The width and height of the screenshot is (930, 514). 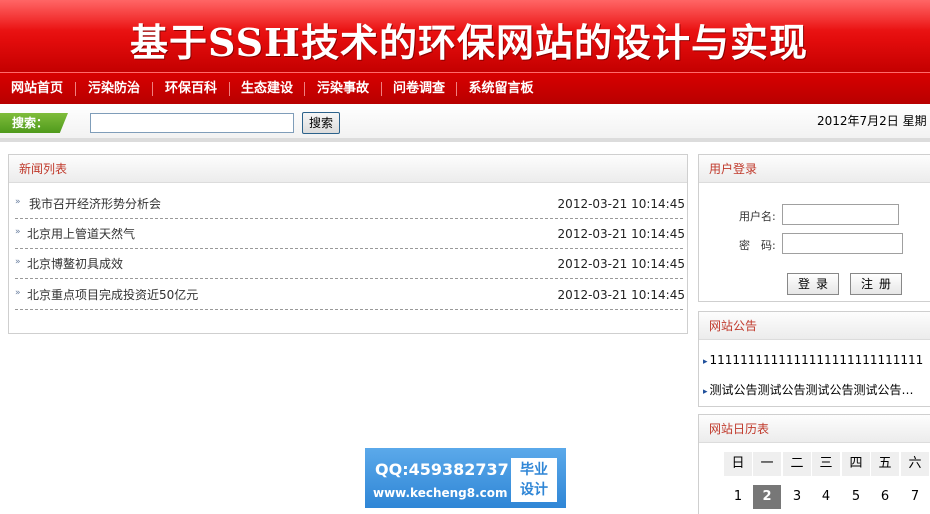 I want to click on nav-item-pollution-accident: 污染事故, so click(x=343, y=89).